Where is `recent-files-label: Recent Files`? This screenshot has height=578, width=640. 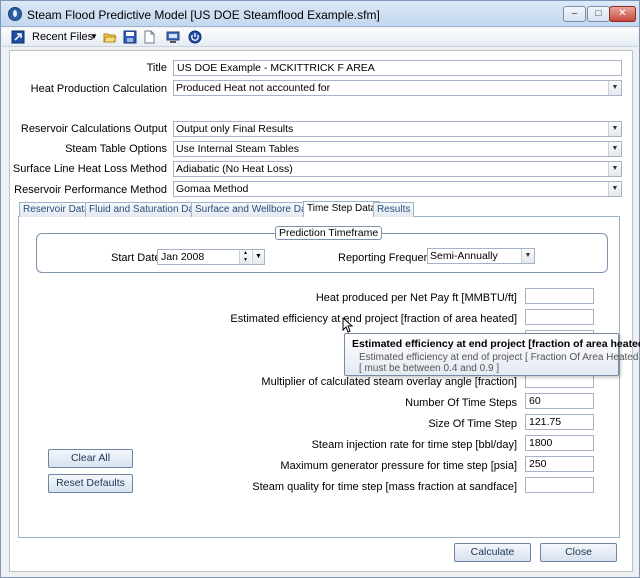
recent-files-label: Recent Files is located at coordinates (62, 37).